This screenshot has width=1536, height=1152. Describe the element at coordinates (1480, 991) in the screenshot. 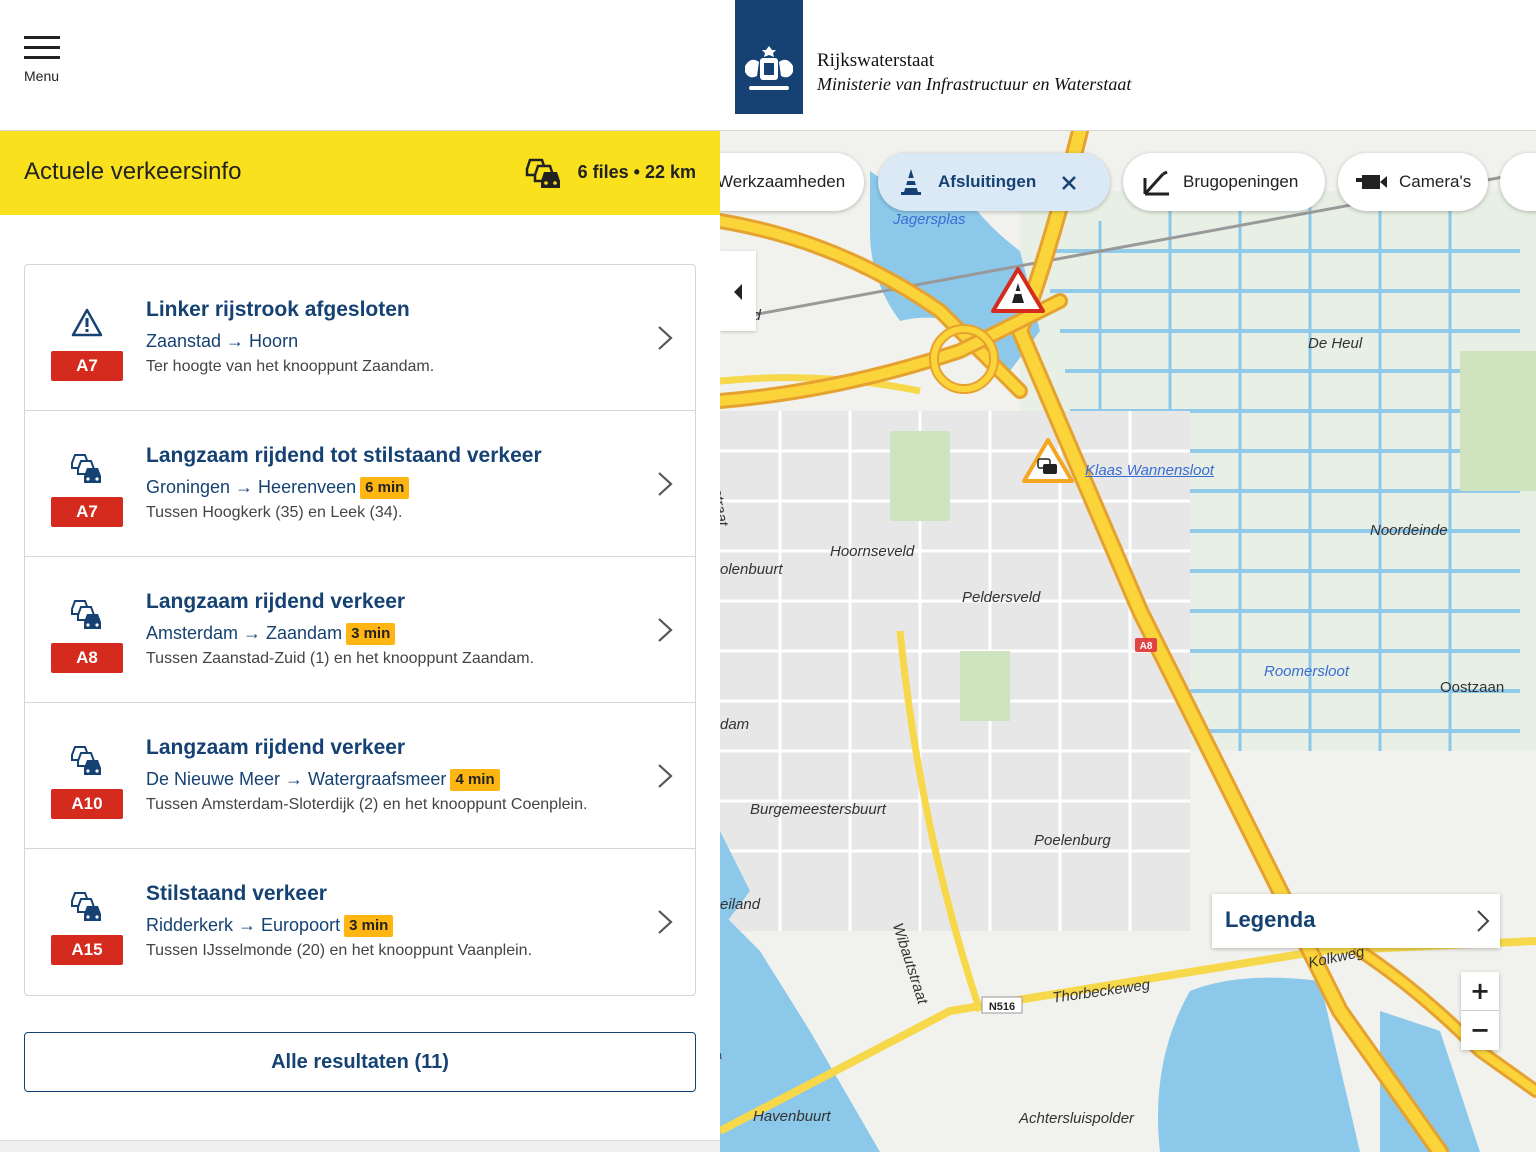

I see `zoom-in-button: +` at that location.